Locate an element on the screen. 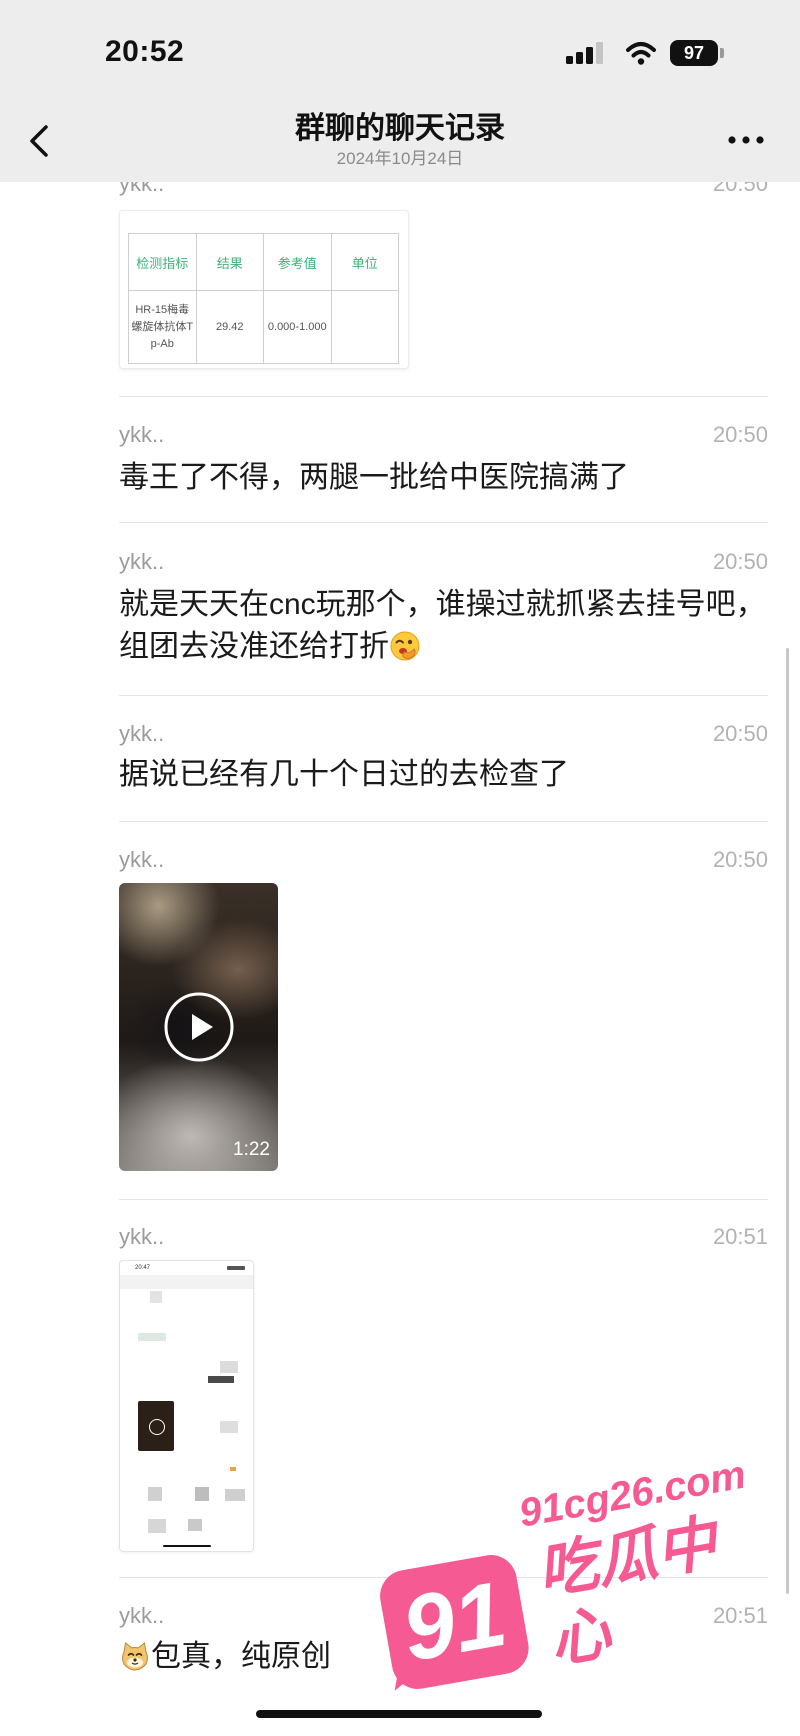  table-cell: HR-15梅毒螺旋体抗体Tp-Ab is located at coordinates (162, 327).